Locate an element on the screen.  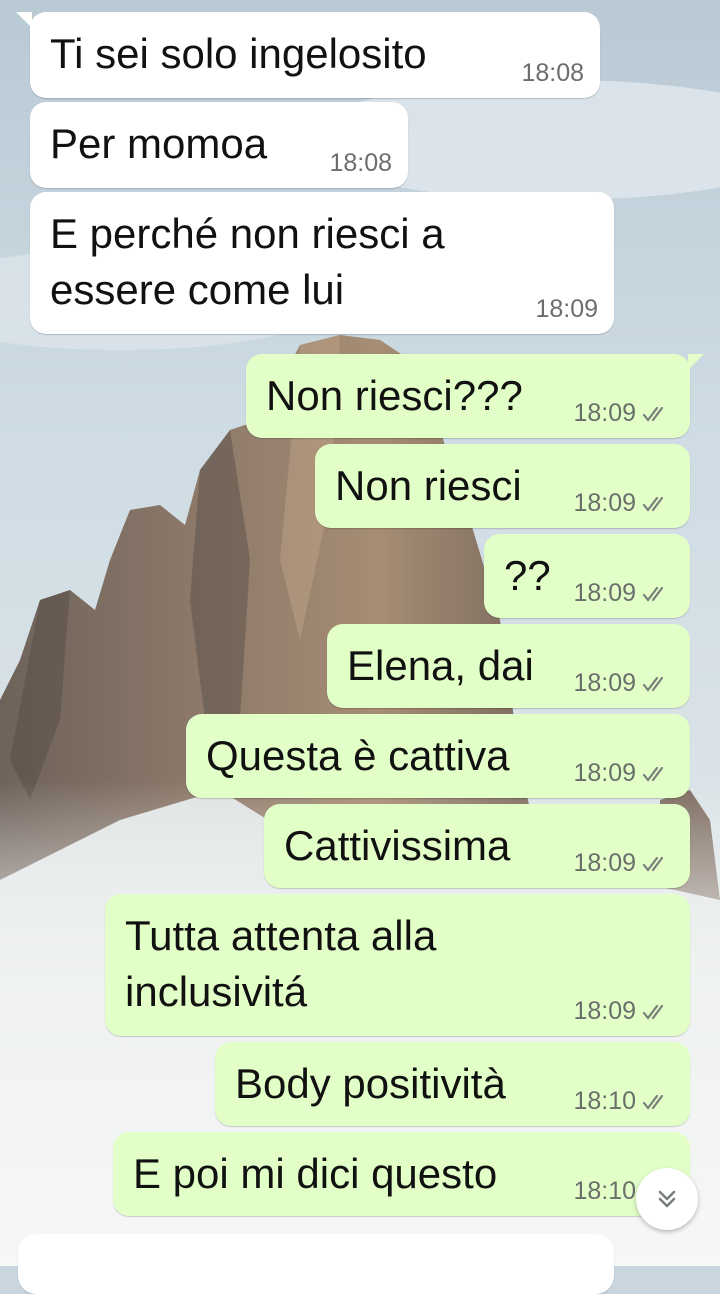
message-text: Cattivissima is located at coordinates (397, 845).